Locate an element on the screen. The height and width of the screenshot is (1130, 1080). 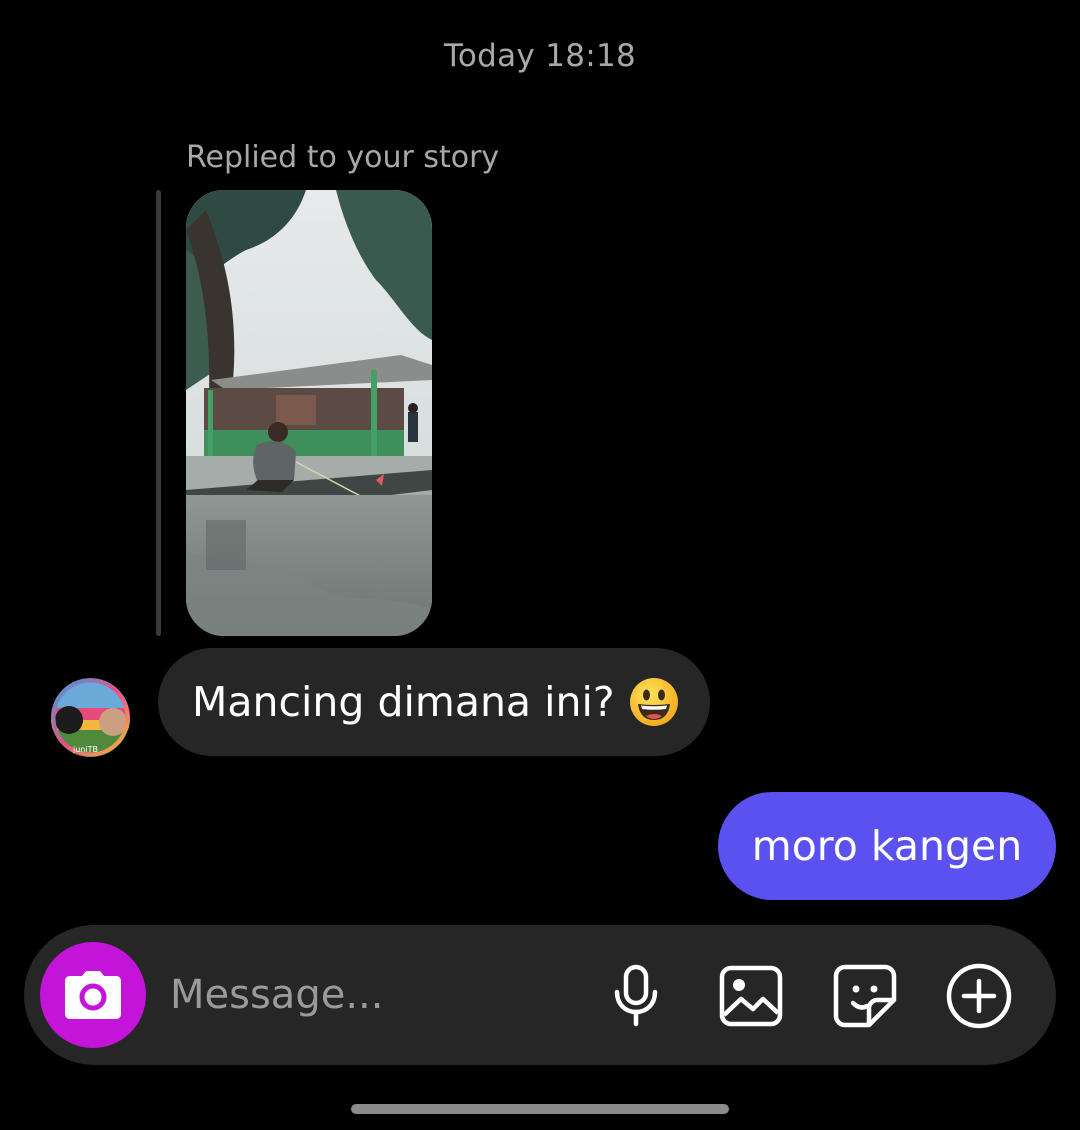
story-image is located at coordinates (309, 413).